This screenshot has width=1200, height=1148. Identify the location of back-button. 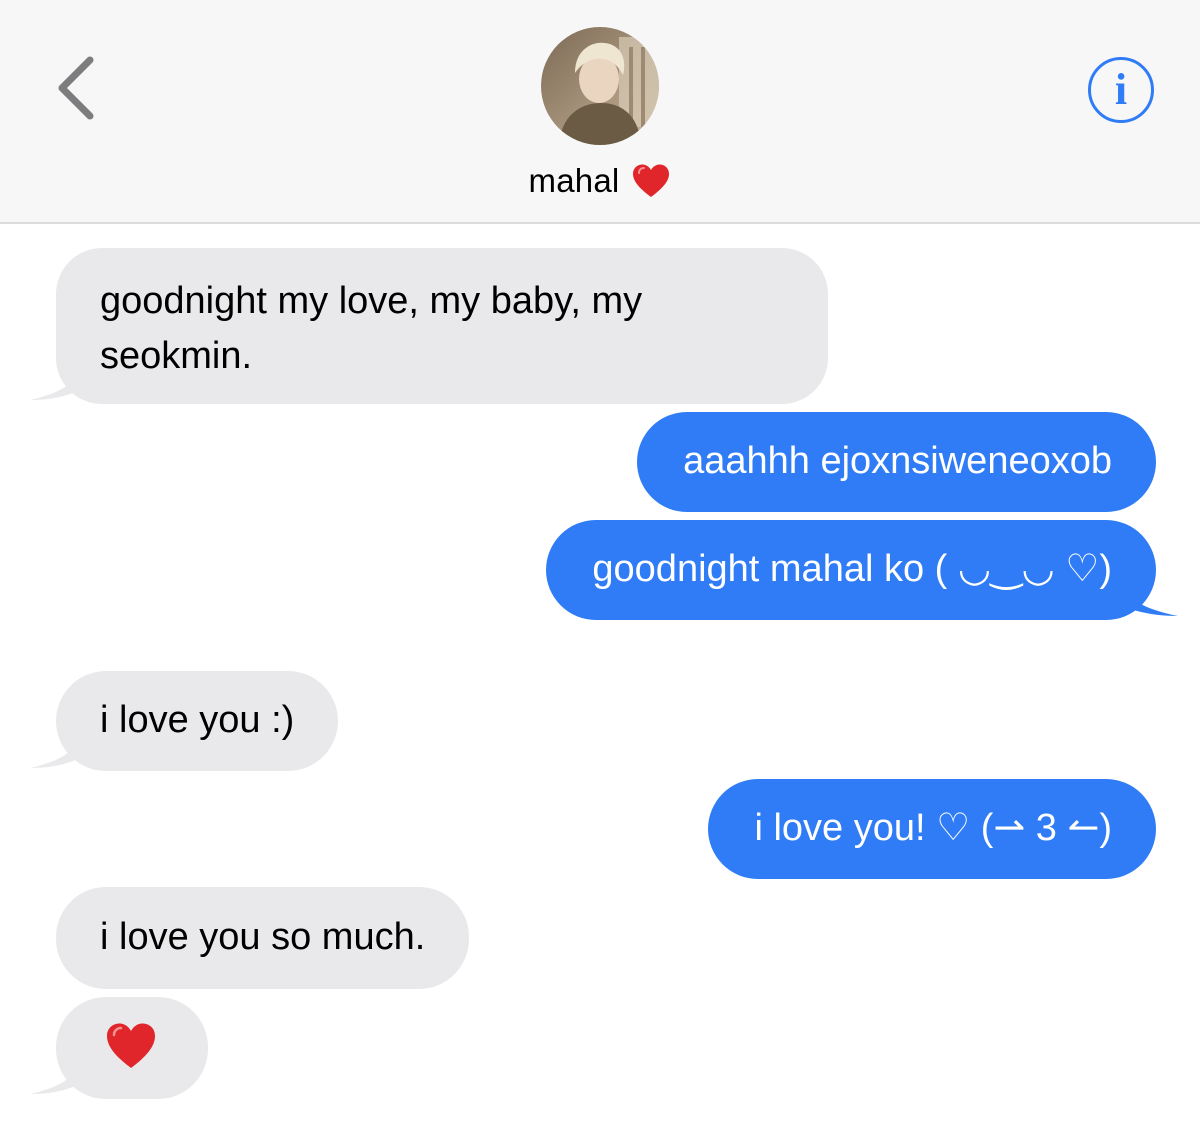
(78, 88).